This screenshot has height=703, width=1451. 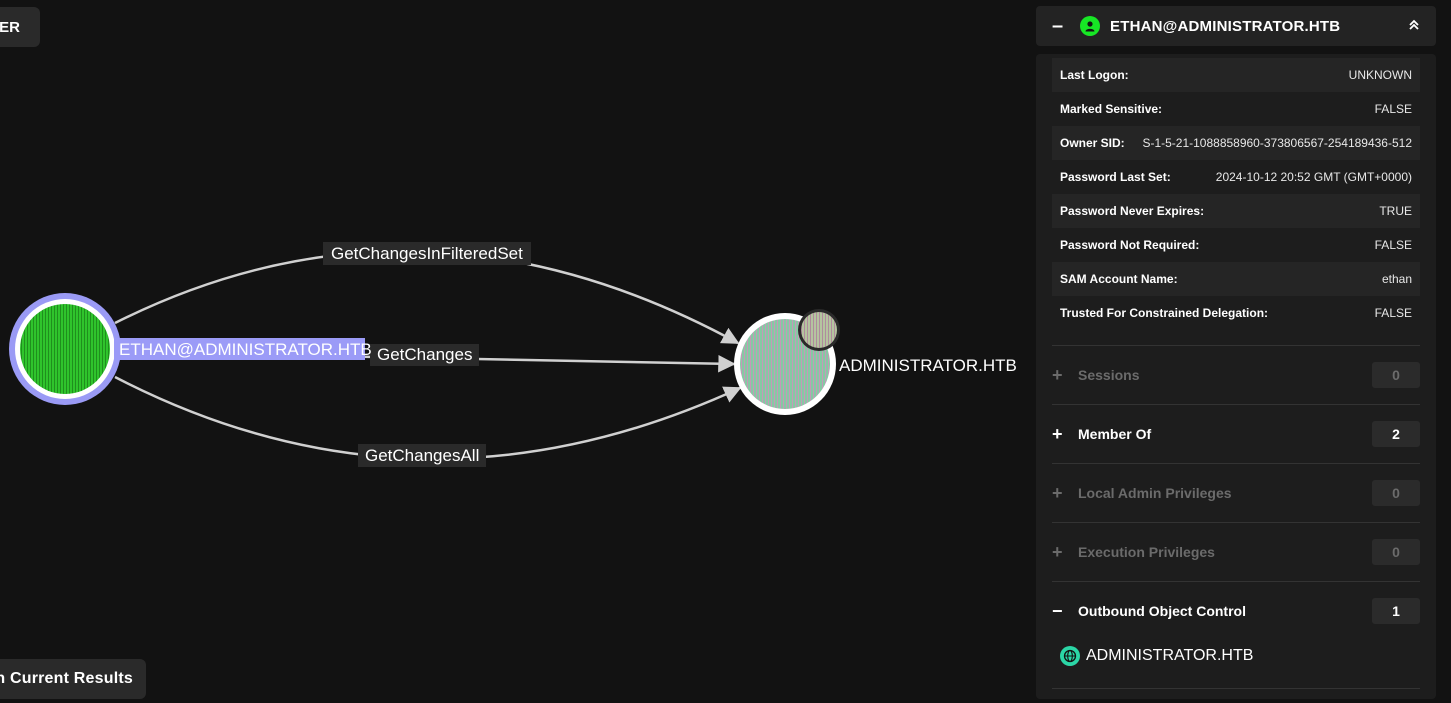 I want to click on section-count: 2, so click(x=1396, y=434).